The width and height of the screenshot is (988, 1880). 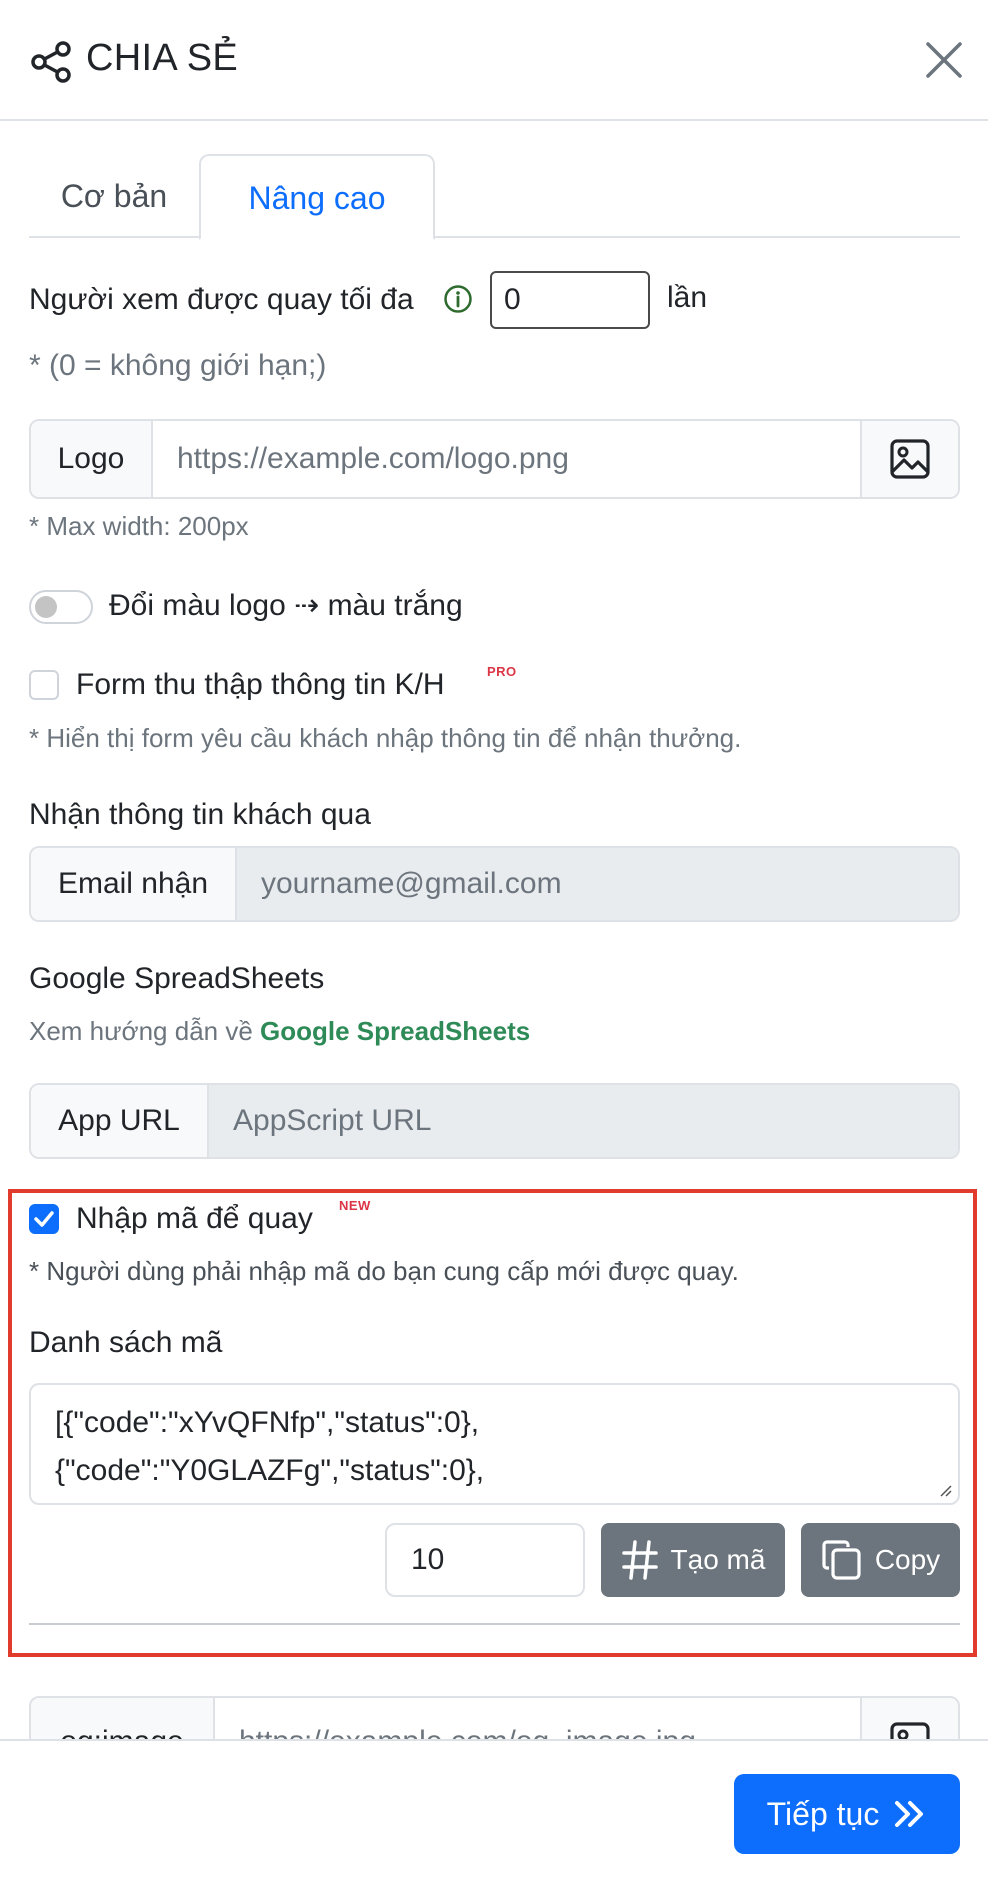 I want to click on tab-bar: Cơ bản Nâng cao, so click(x=494, y=197).